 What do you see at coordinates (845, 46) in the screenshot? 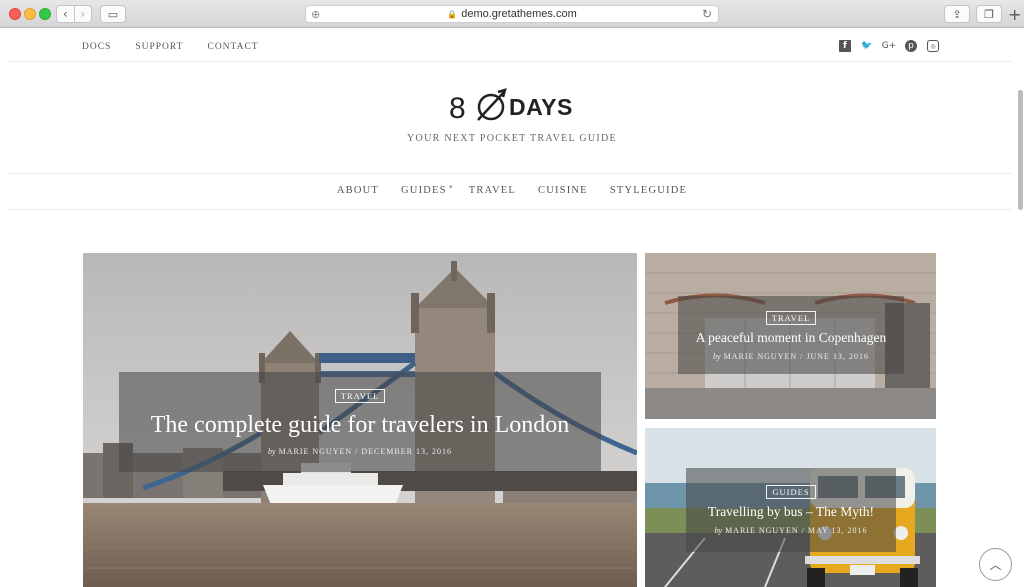
I see `facebook-icon: f` at bounding box center [845, 46].